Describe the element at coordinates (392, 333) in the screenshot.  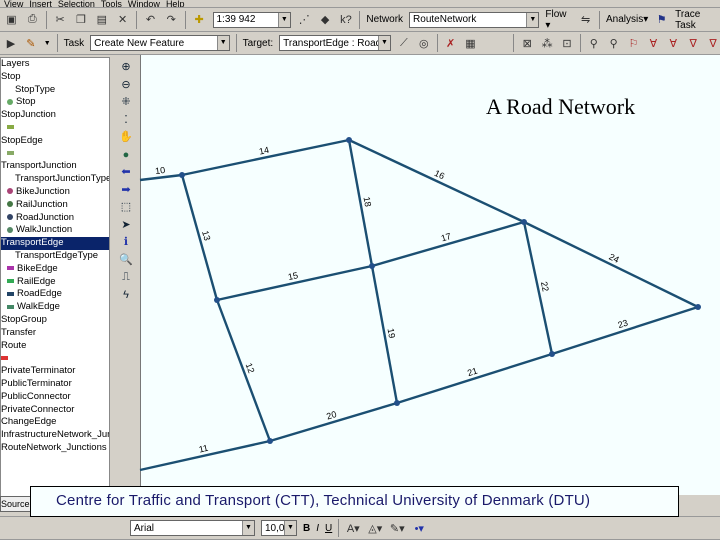
I see `edge-label: 19` at that location.